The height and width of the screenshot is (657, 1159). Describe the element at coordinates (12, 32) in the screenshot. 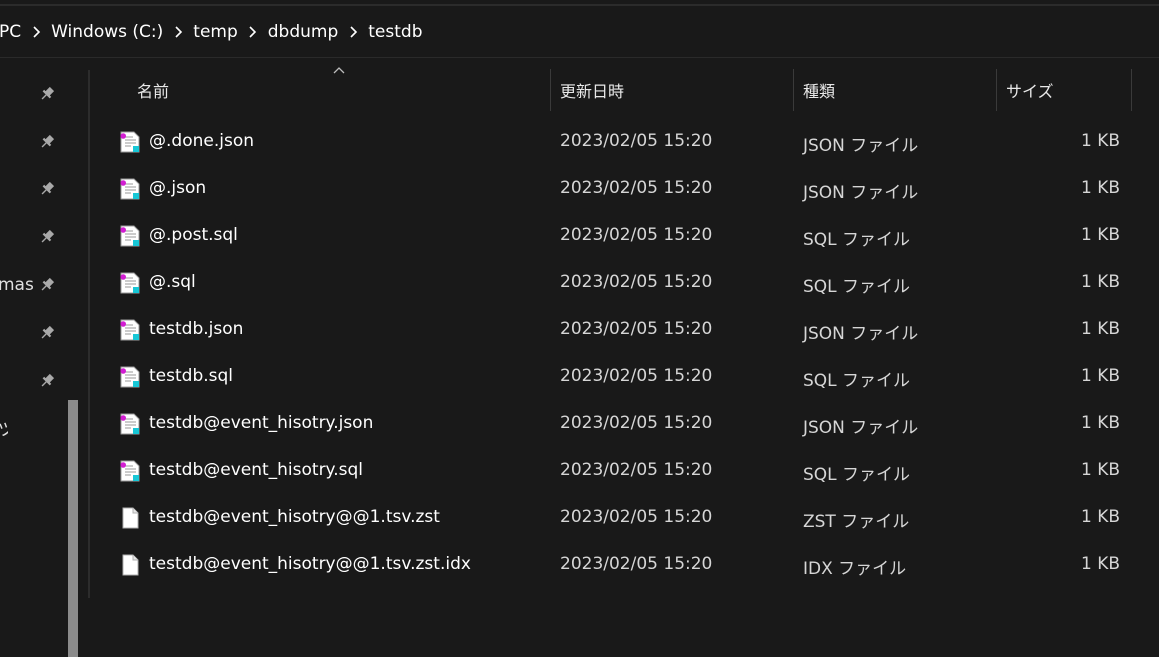

I see `breadcrumb-pc: PC` at that location.